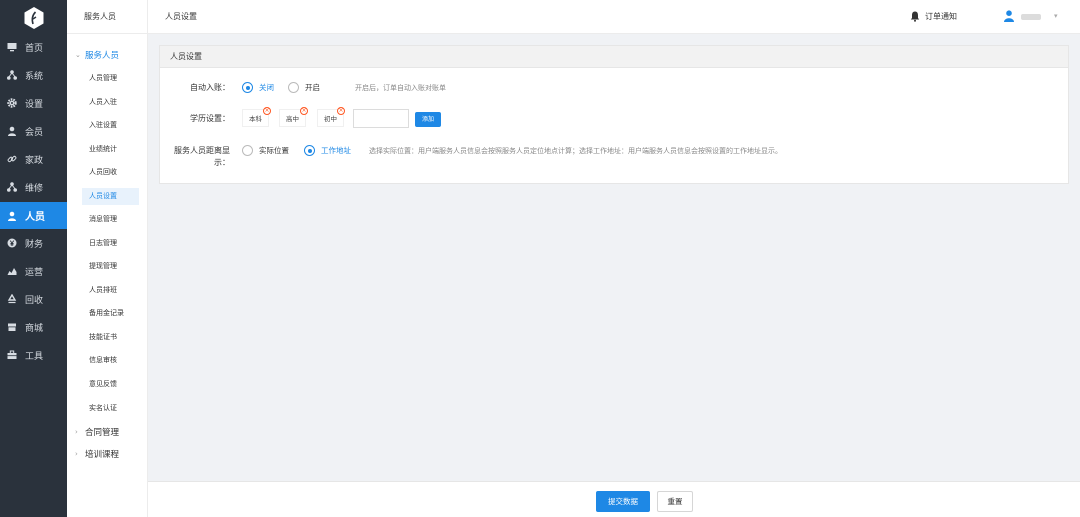 The width and height of the screenshot is (1080, 517). Describe the element at coordinates (110, 219) in the screenshot. I see `menu-item-messages: 消息管理` at that location.